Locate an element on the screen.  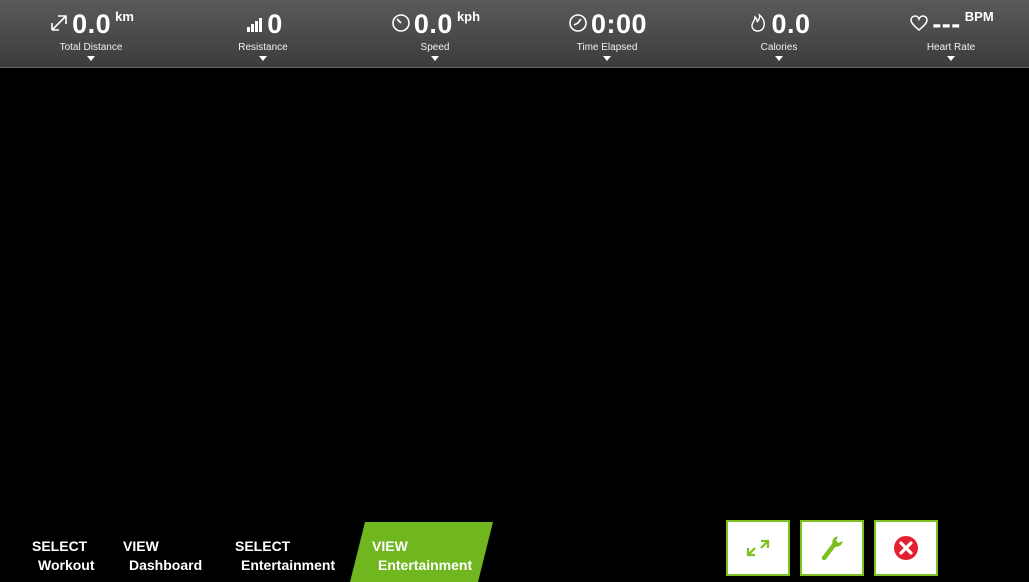
select-entertainment-button: SELECT Entertainment is located at coordinates (297, 552).